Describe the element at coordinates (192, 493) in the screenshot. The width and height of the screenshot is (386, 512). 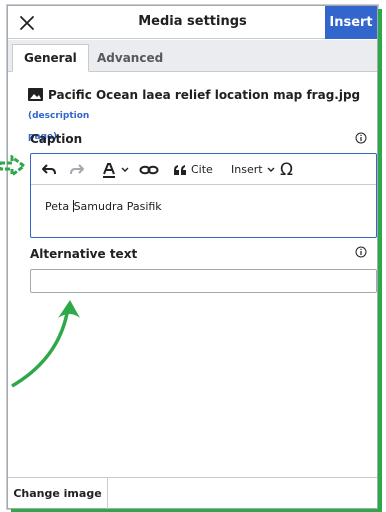
I see `dialog-footer: Change image` at that location.